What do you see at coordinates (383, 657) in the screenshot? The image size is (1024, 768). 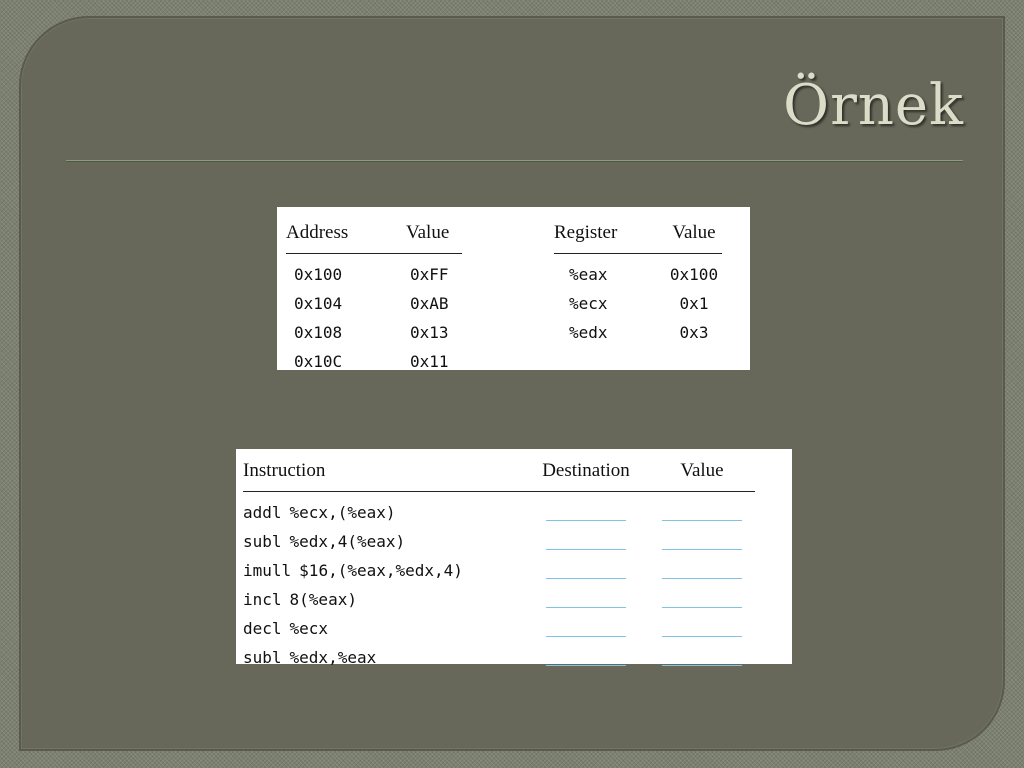 I see `instruction-cell: subl %edx,%eax` at bounding box center [383, 657].